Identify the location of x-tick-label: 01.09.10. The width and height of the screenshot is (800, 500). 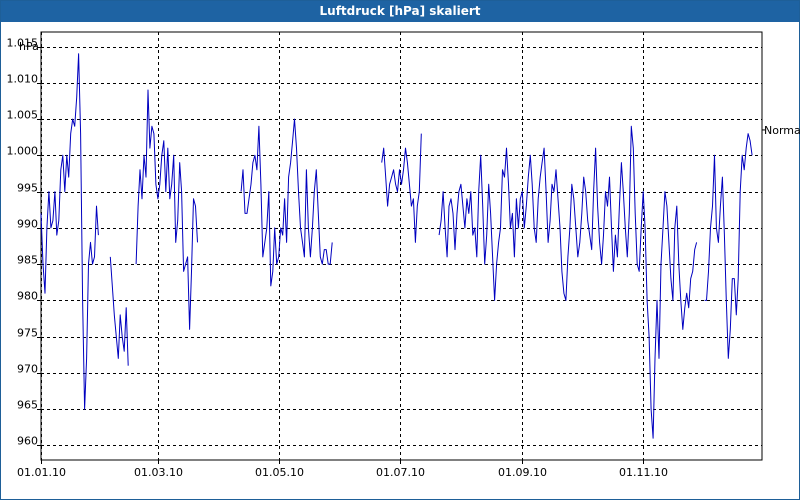
(522, 472).